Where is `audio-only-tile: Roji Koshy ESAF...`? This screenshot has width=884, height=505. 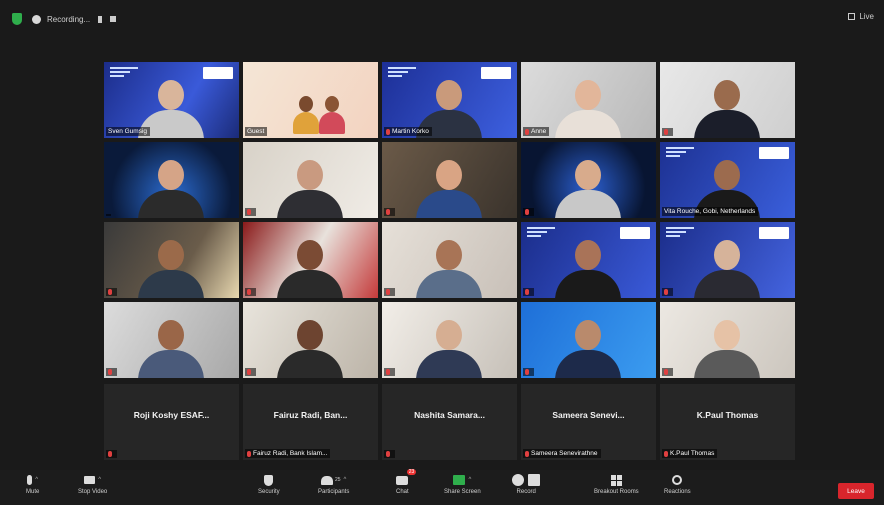
audio-only-tile: Roji Koshy ESAF... is located at coordinates (171, 422).